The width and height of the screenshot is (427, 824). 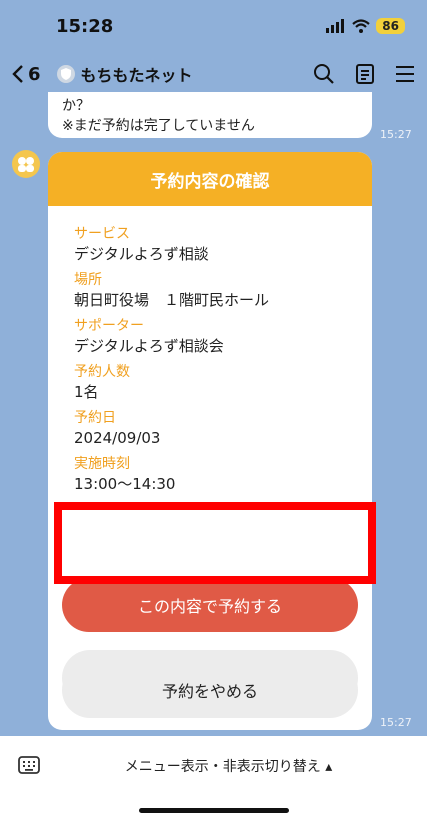 I want to click on detail-value: 朝日町役場 １階町民ホール, so click(x=172, y=300).